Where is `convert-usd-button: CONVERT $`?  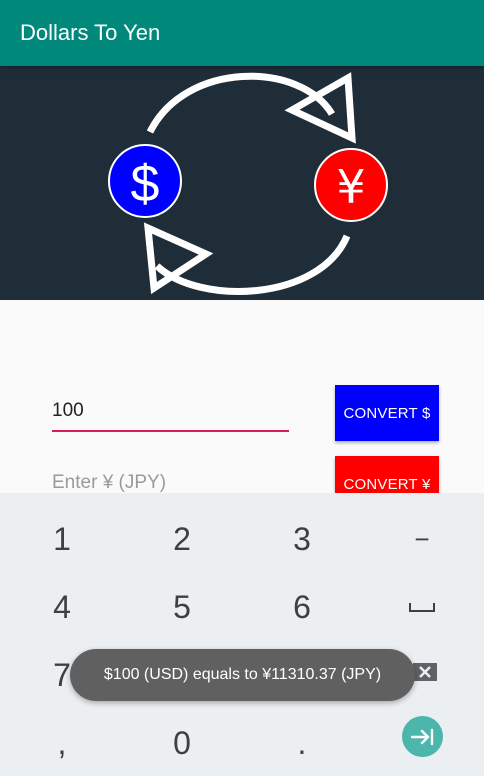
convert-usd-button: CONVERT $ is located at coordinates (387, 413).